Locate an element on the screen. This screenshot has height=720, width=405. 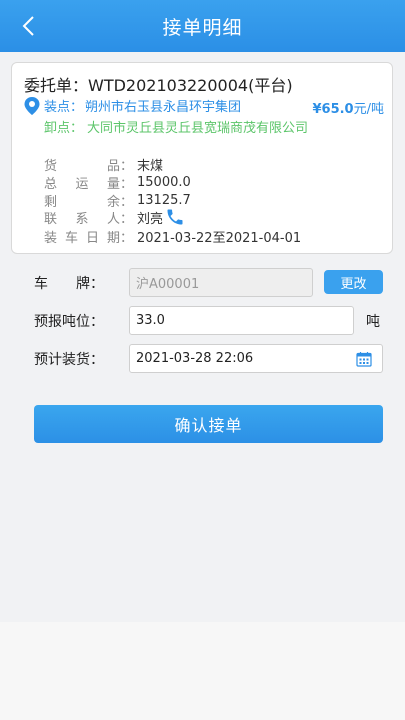
load-time-row: 预计装货： 2021-03-28 22:06 is located at coordinates (202, 359).